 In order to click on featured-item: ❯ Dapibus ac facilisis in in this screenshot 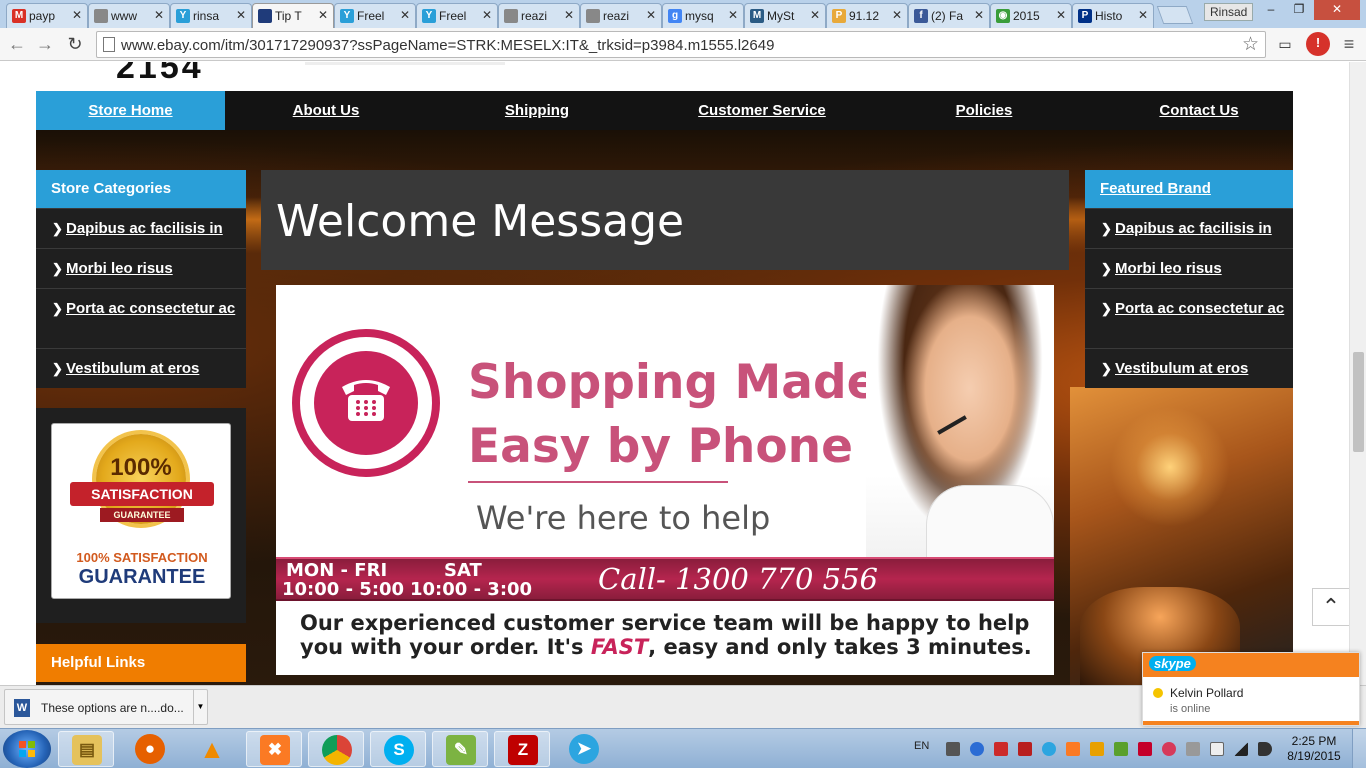, I will do `click(1189, 228)`.